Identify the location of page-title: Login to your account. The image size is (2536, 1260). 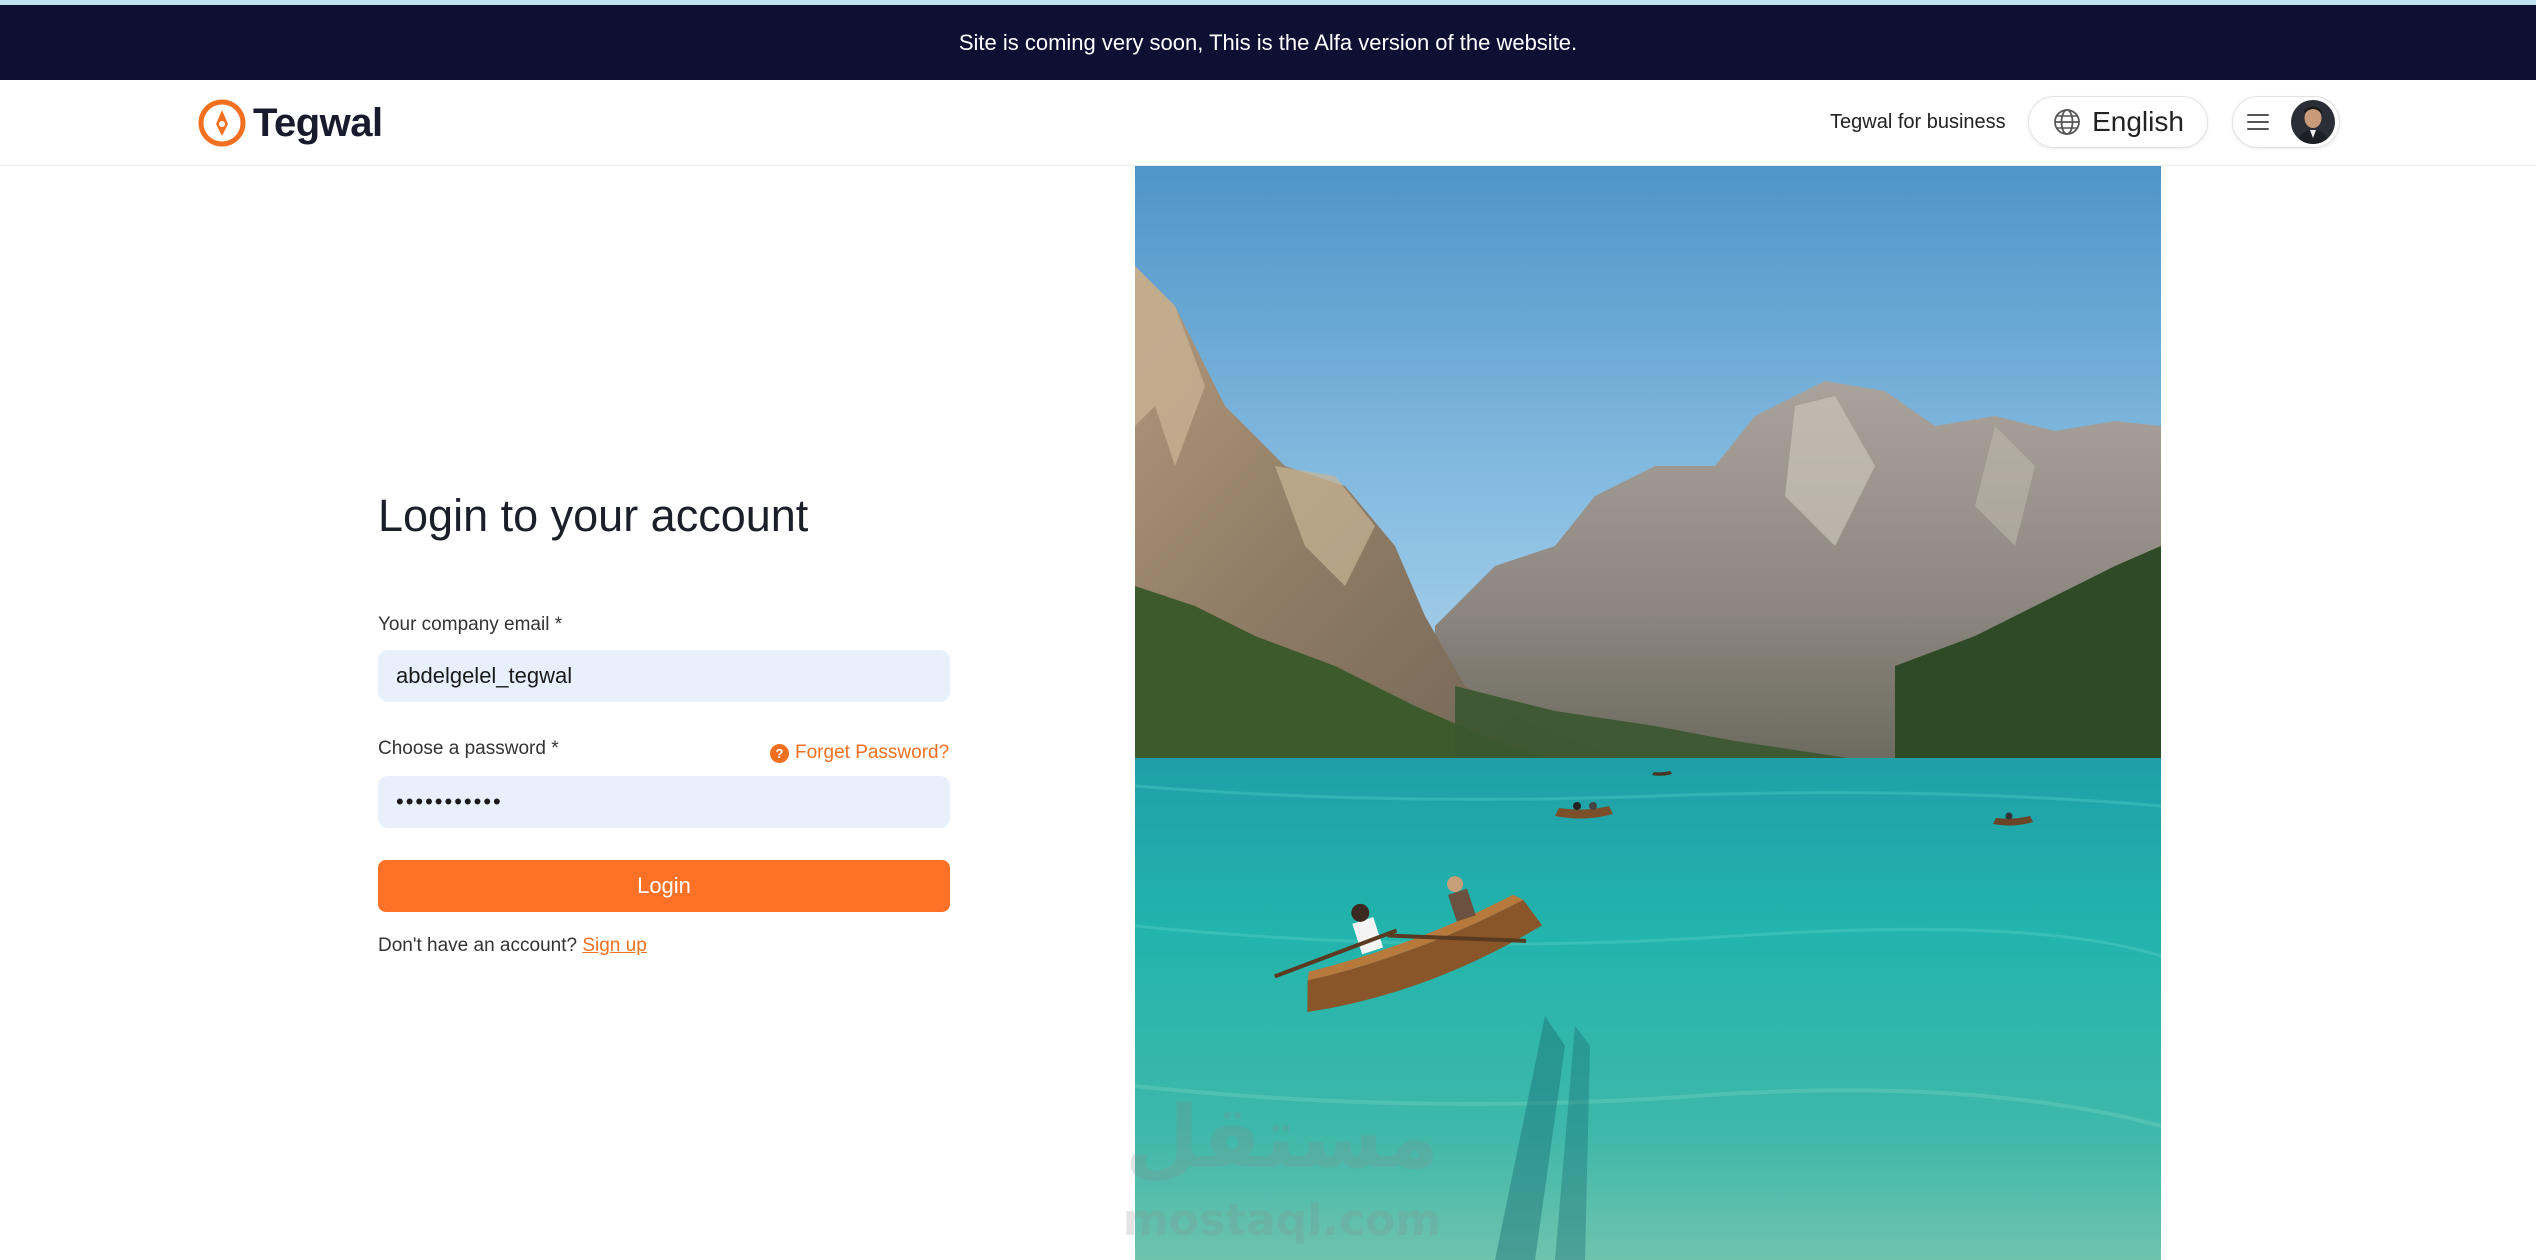
(593, 515).